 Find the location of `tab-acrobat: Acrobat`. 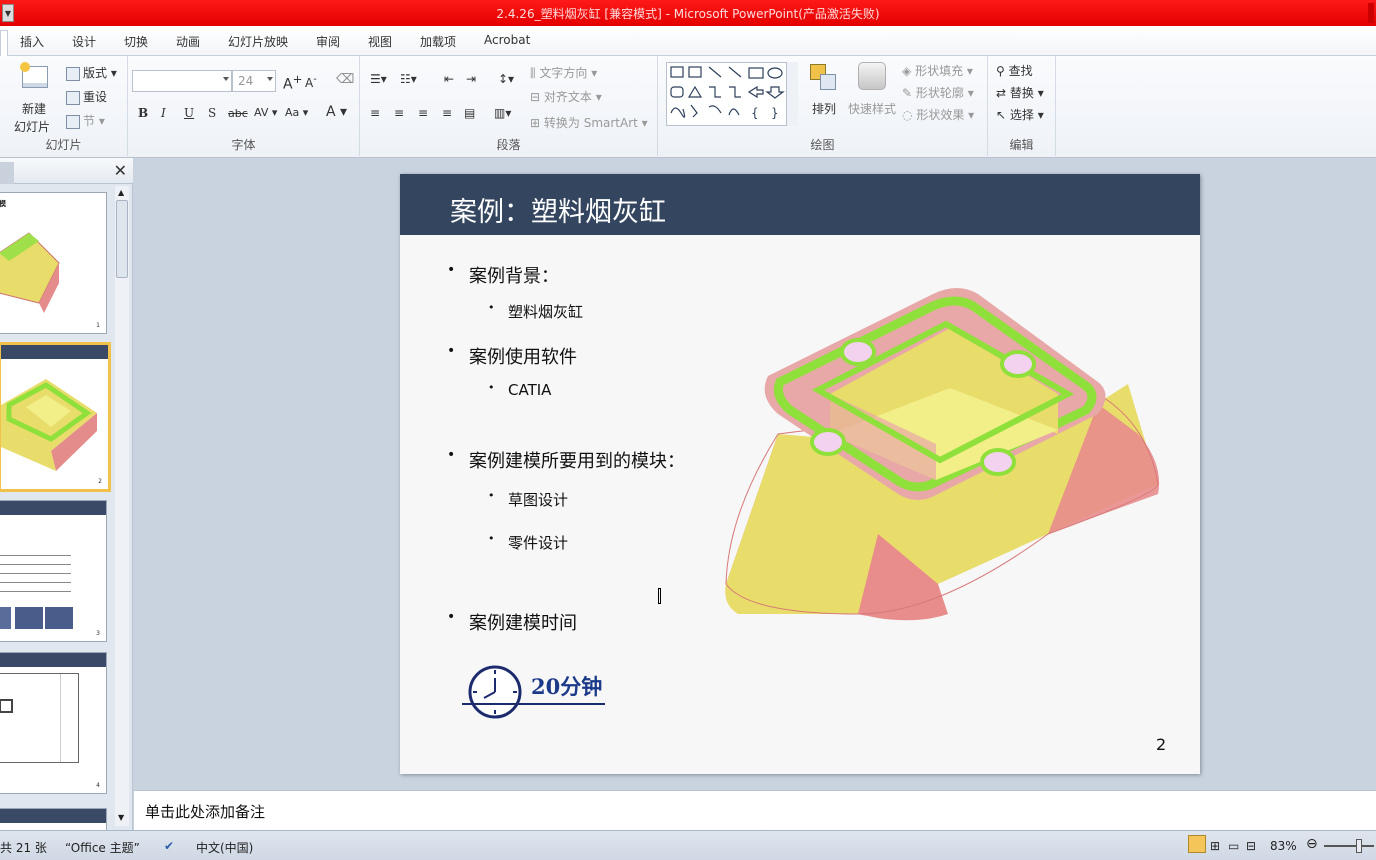

tab-acrobat: Acrobat is located at coordinates (507, 40).